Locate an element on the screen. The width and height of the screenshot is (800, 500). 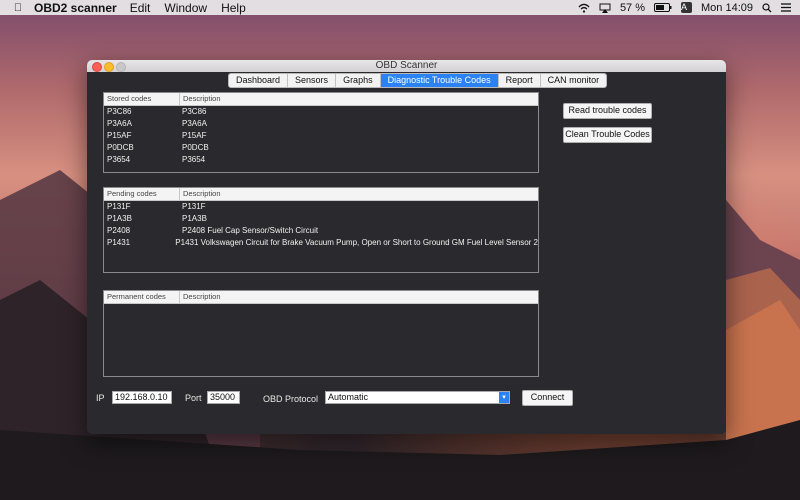
code-cell: P0DCB is located at coordinates (120, 147).